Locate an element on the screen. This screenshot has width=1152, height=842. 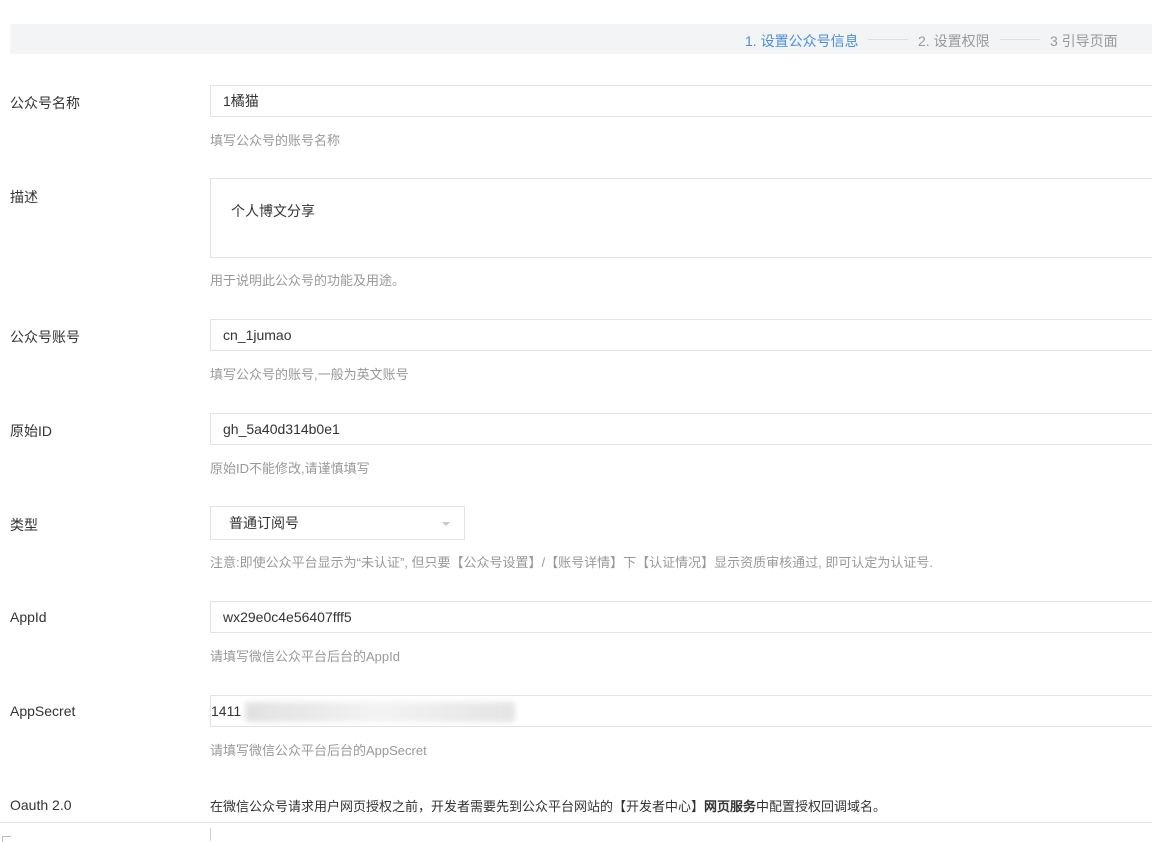
original-id-label: 原始ID is located at coordinates (31, 431).